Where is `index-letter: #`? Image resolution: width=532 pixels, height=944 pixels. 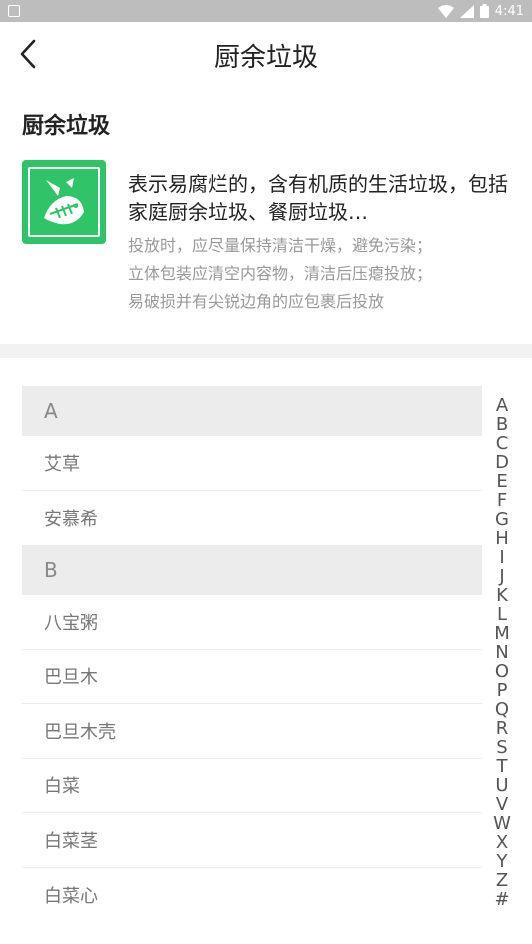
index-letter: # is located at coordinates (501, 899).